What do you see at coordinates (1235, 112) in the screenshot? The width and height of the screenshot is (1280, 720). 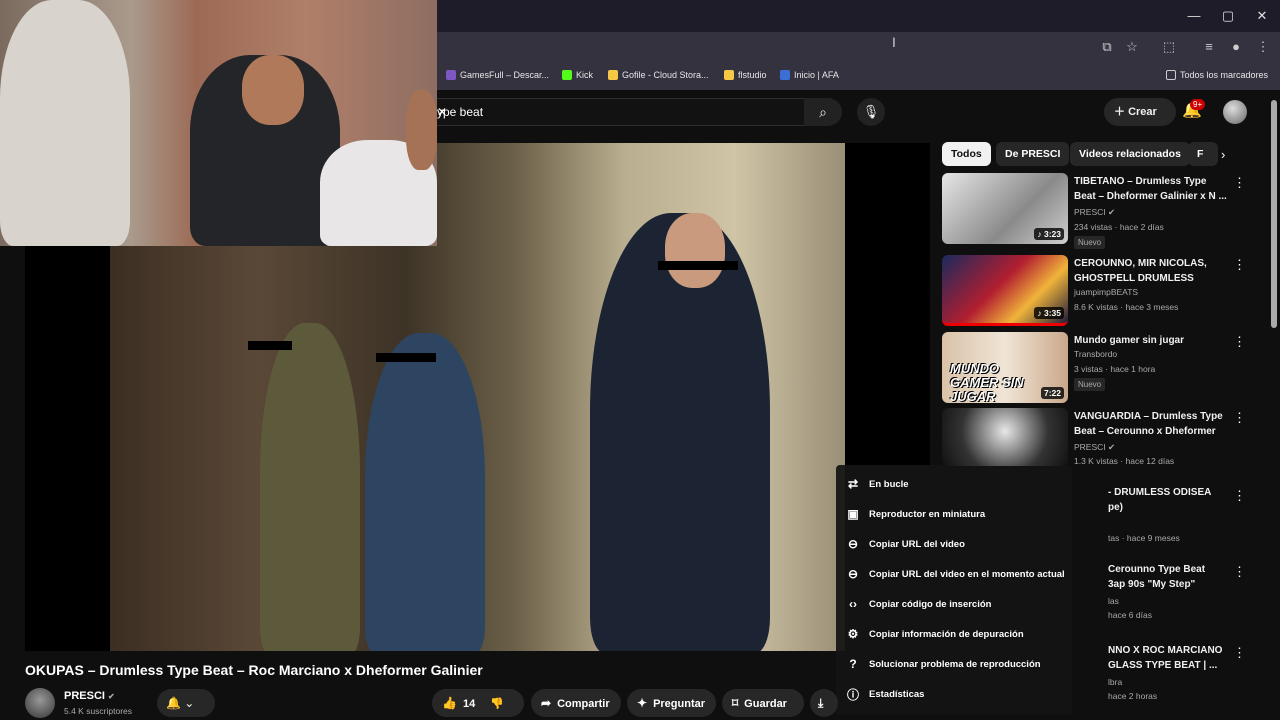 I see `account-avatar` at bounding box center [1235, 112].